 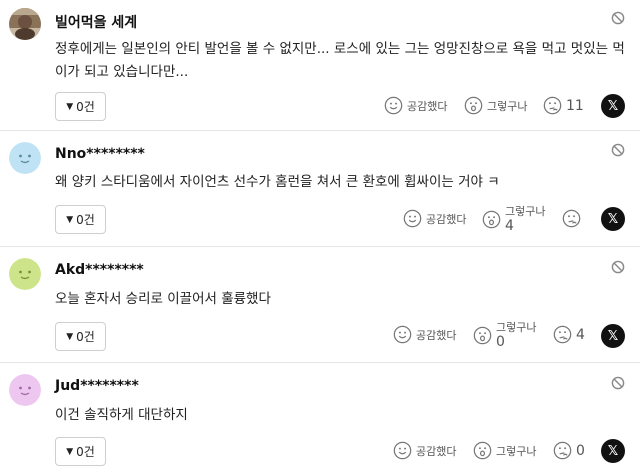 What do you see at coordinates (99, 270) in the screenshot?
I see `comment-nickname: Akd********` at bounding box center [99, 270].